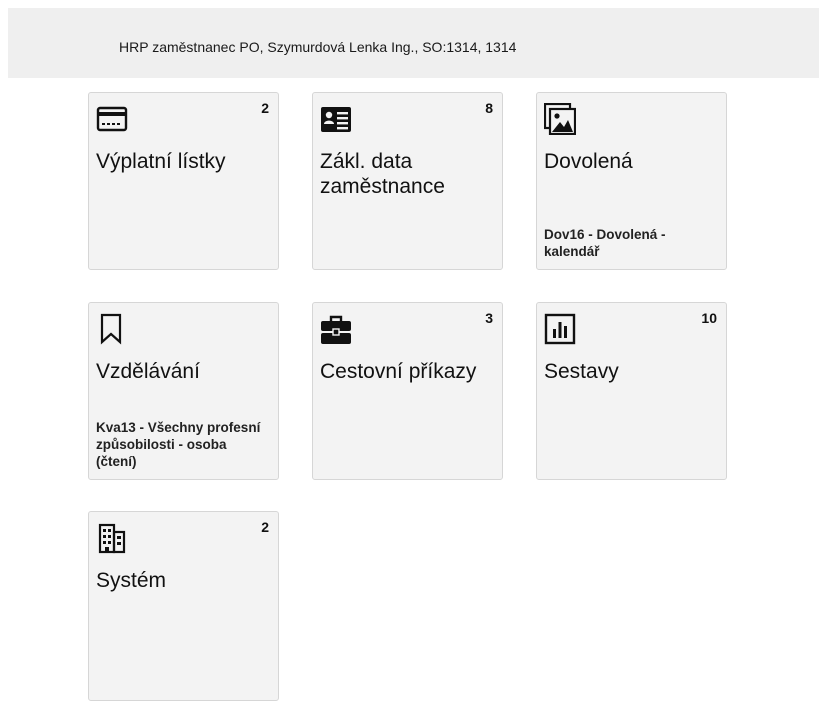 Image resolution: width=821 pixels, height=701 pixels. What do you see at coordinates (183, 606) in the screenshot?
I see `tile-system: 2 Systém` at bounding box center [183, 606].